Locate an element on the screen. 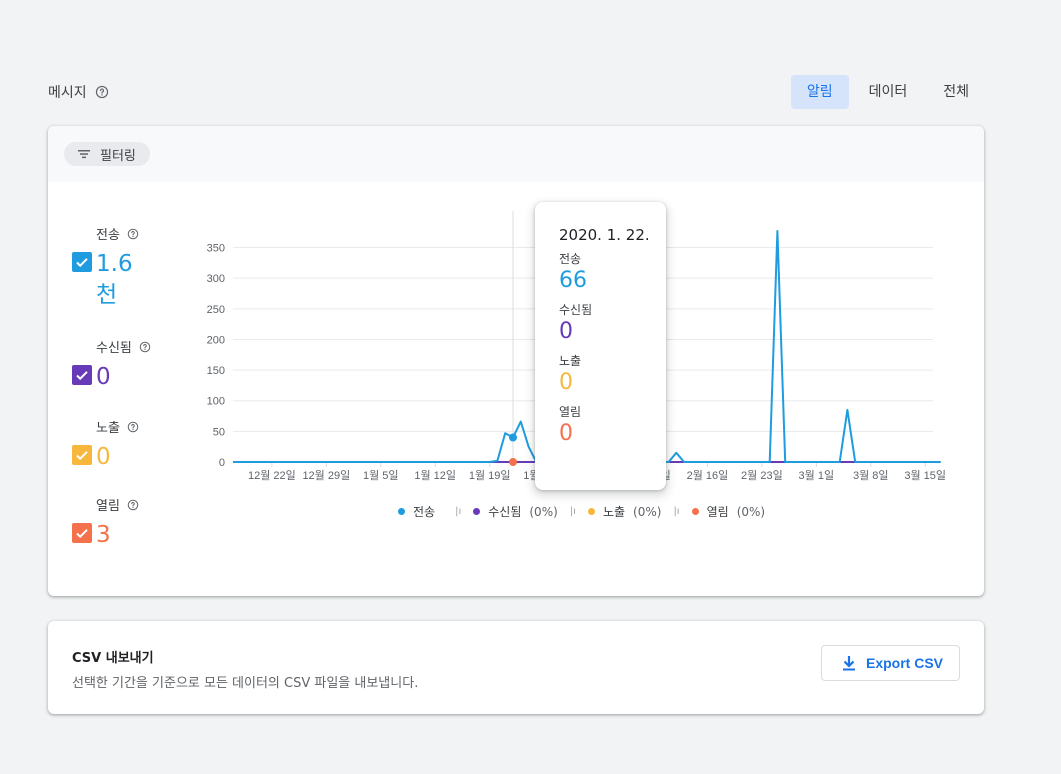  x-tick-label: 3월 8일 is located at coordinates (871, 475).